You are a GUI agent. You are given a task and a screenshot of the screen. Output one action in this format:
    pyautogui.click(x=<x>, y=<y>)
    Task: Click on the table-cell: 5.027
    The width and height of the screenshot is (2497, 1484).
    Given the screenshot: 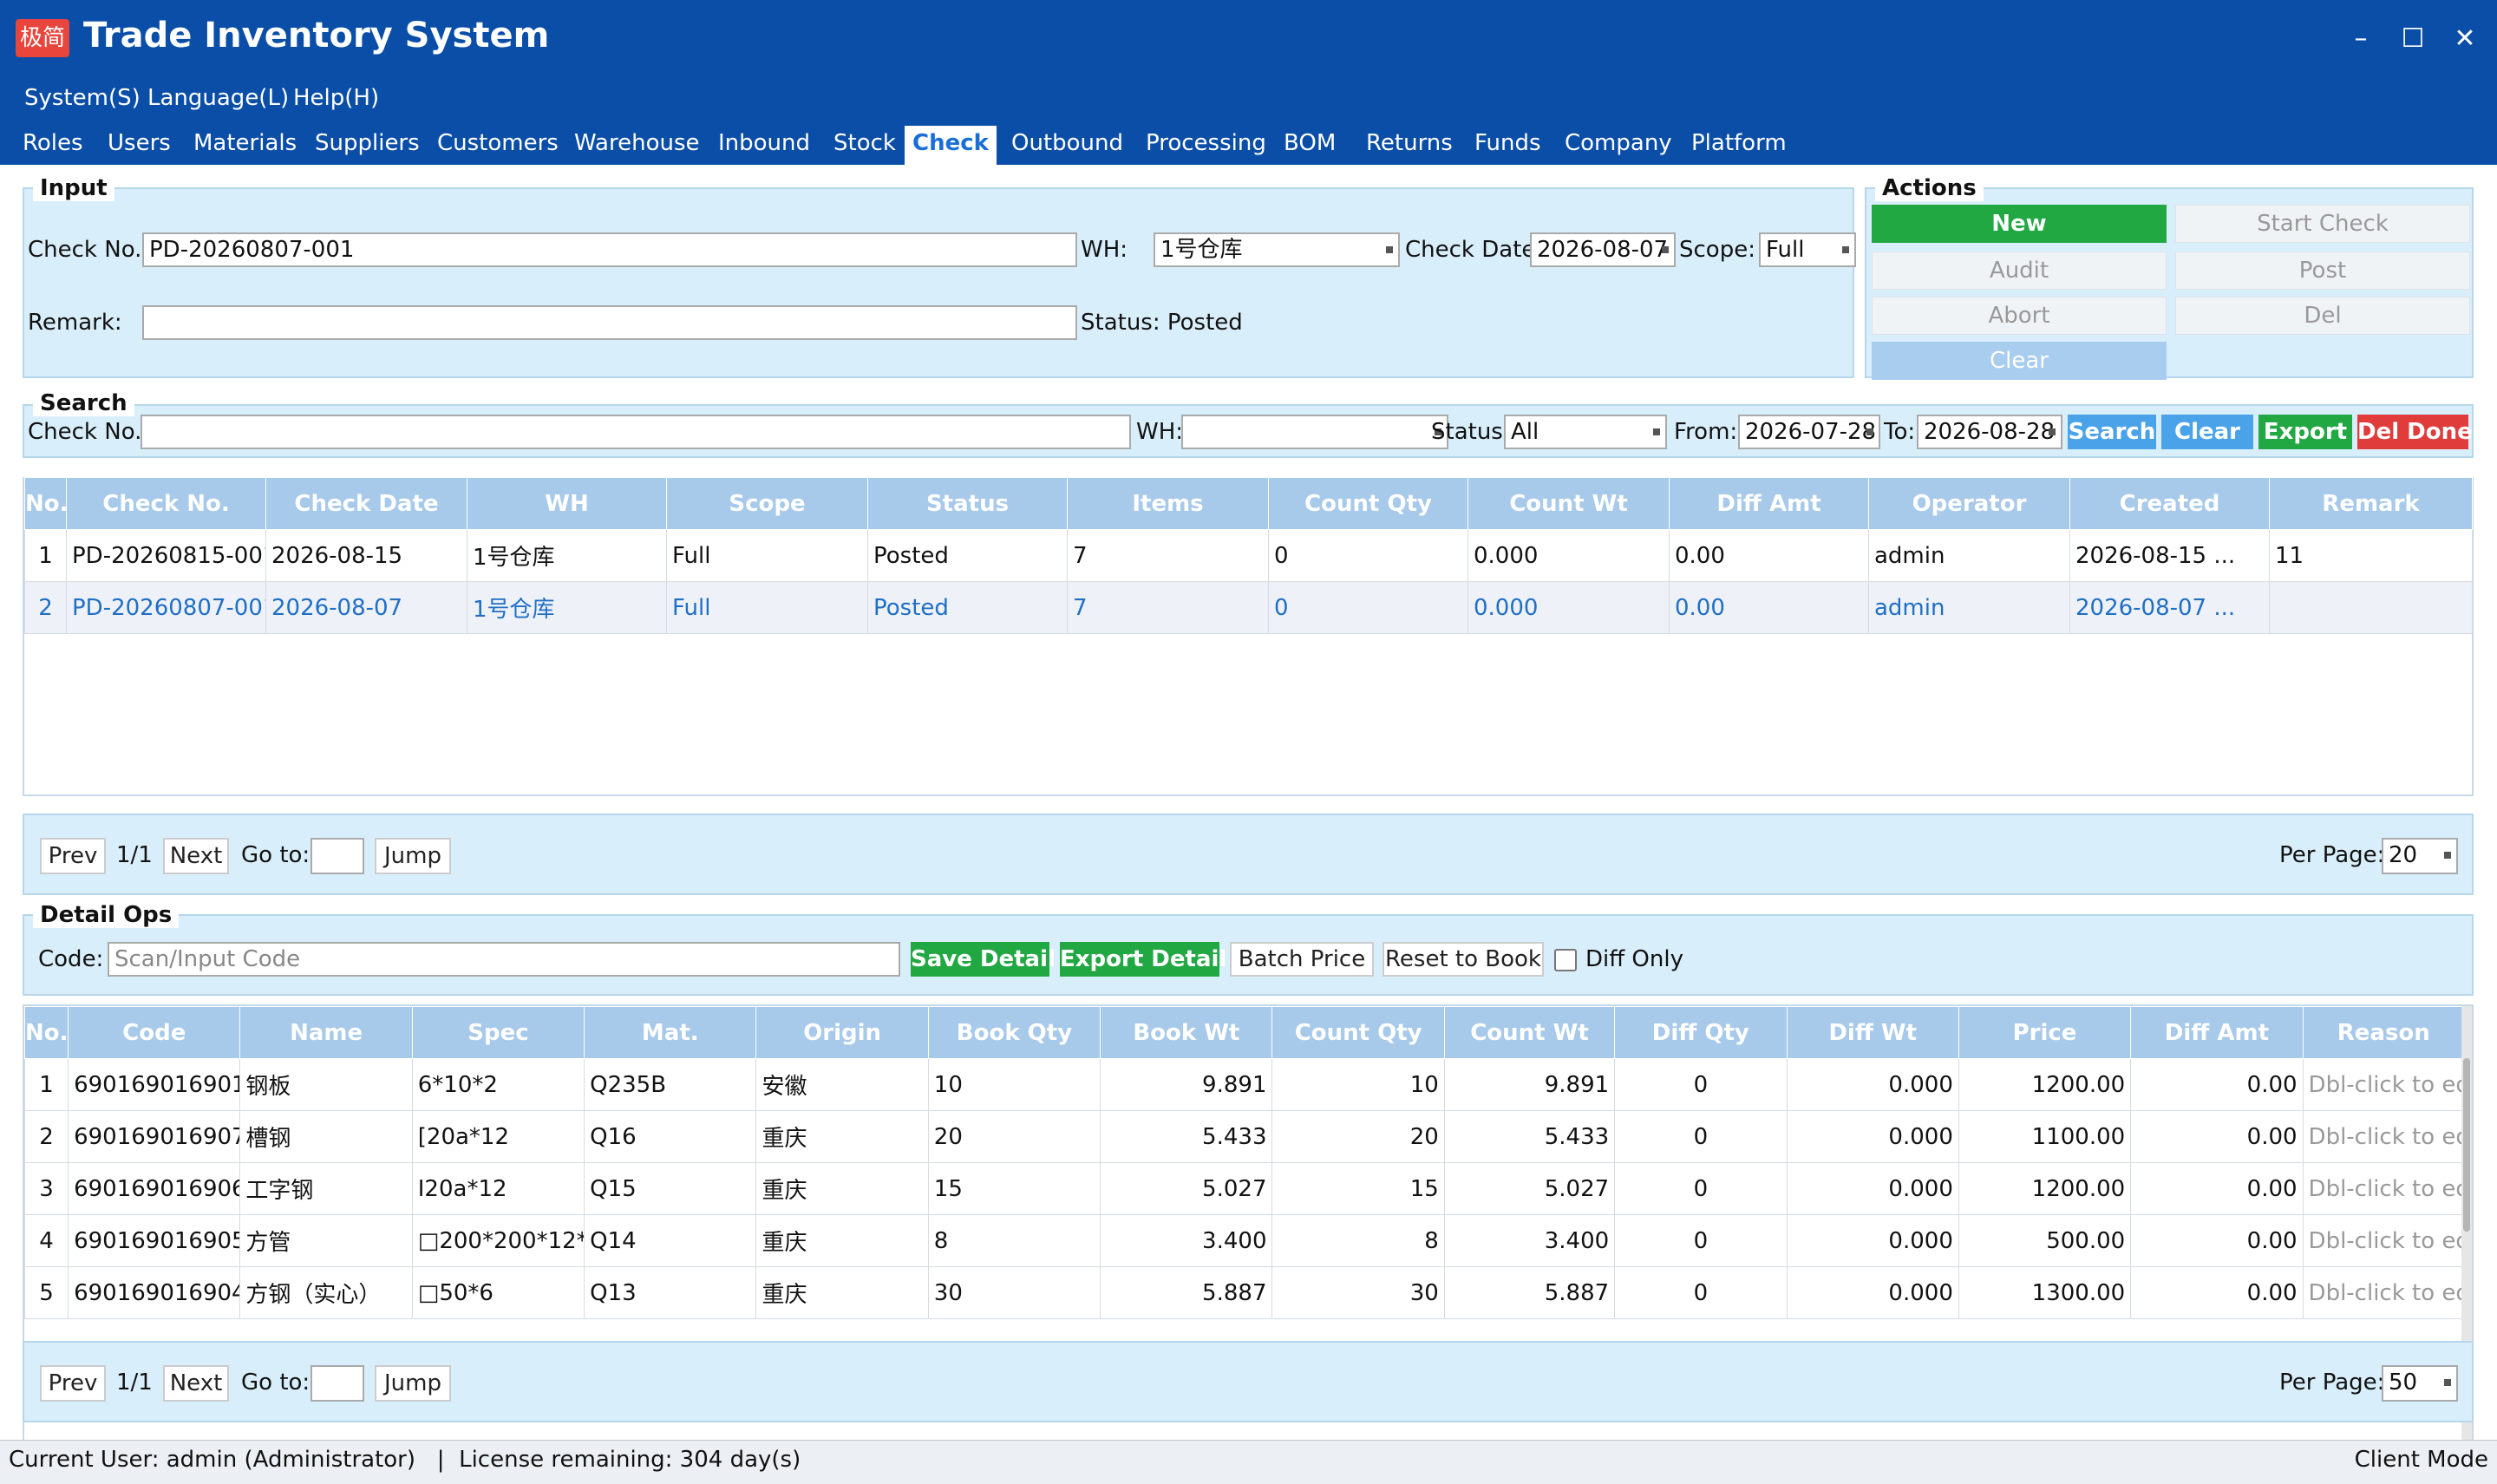 What is the action you would take?
    pyautogui.click(x=1529, y=1189)
    